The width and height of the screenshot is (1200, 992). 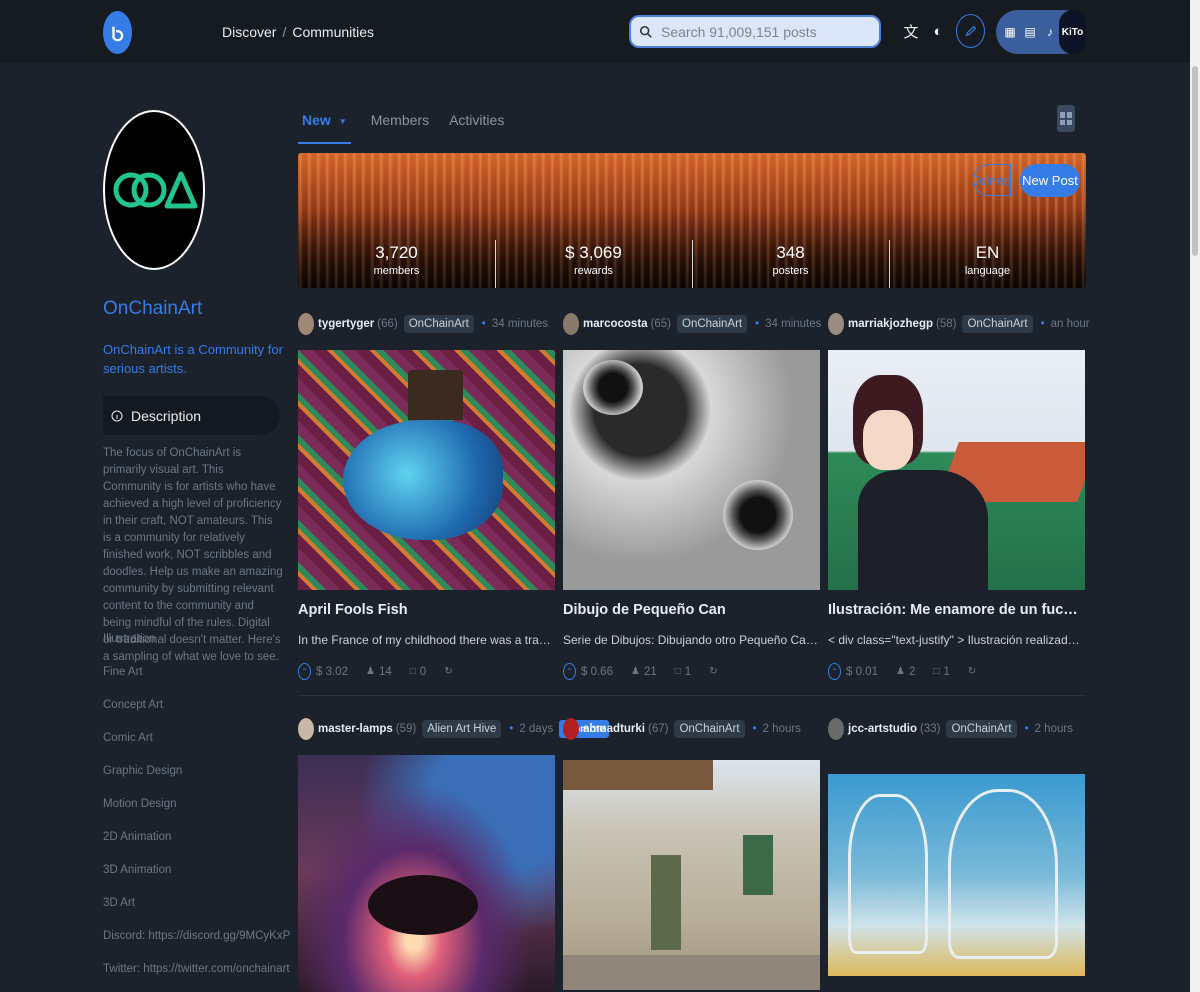 I want to click on community-tag: Alien Art Hive, so click(x=462, y=729).